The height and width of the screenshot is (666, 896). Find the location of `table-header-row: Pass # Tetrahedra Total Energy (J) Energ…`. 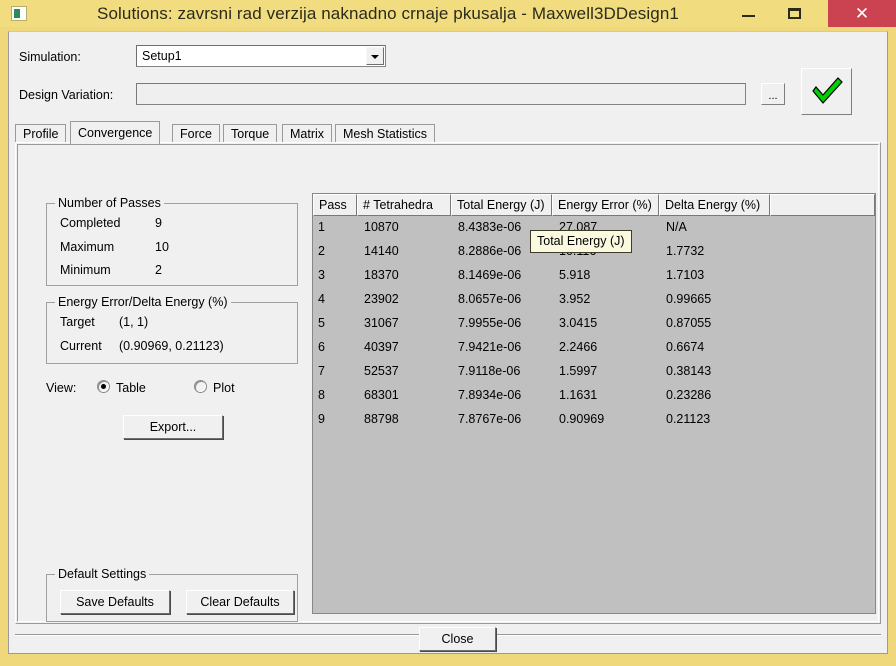

table-header-row: Pass # Tetrahedra Total Energy (J) Energ… is located at coordinates (594, 205).